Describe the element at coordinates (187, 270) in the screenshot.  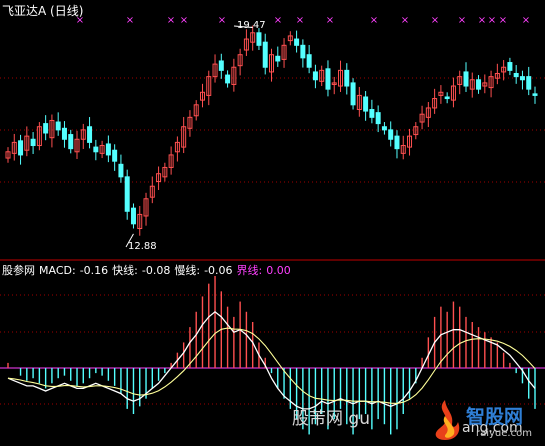
I see `slow-line-label: 慢线:` at that location.